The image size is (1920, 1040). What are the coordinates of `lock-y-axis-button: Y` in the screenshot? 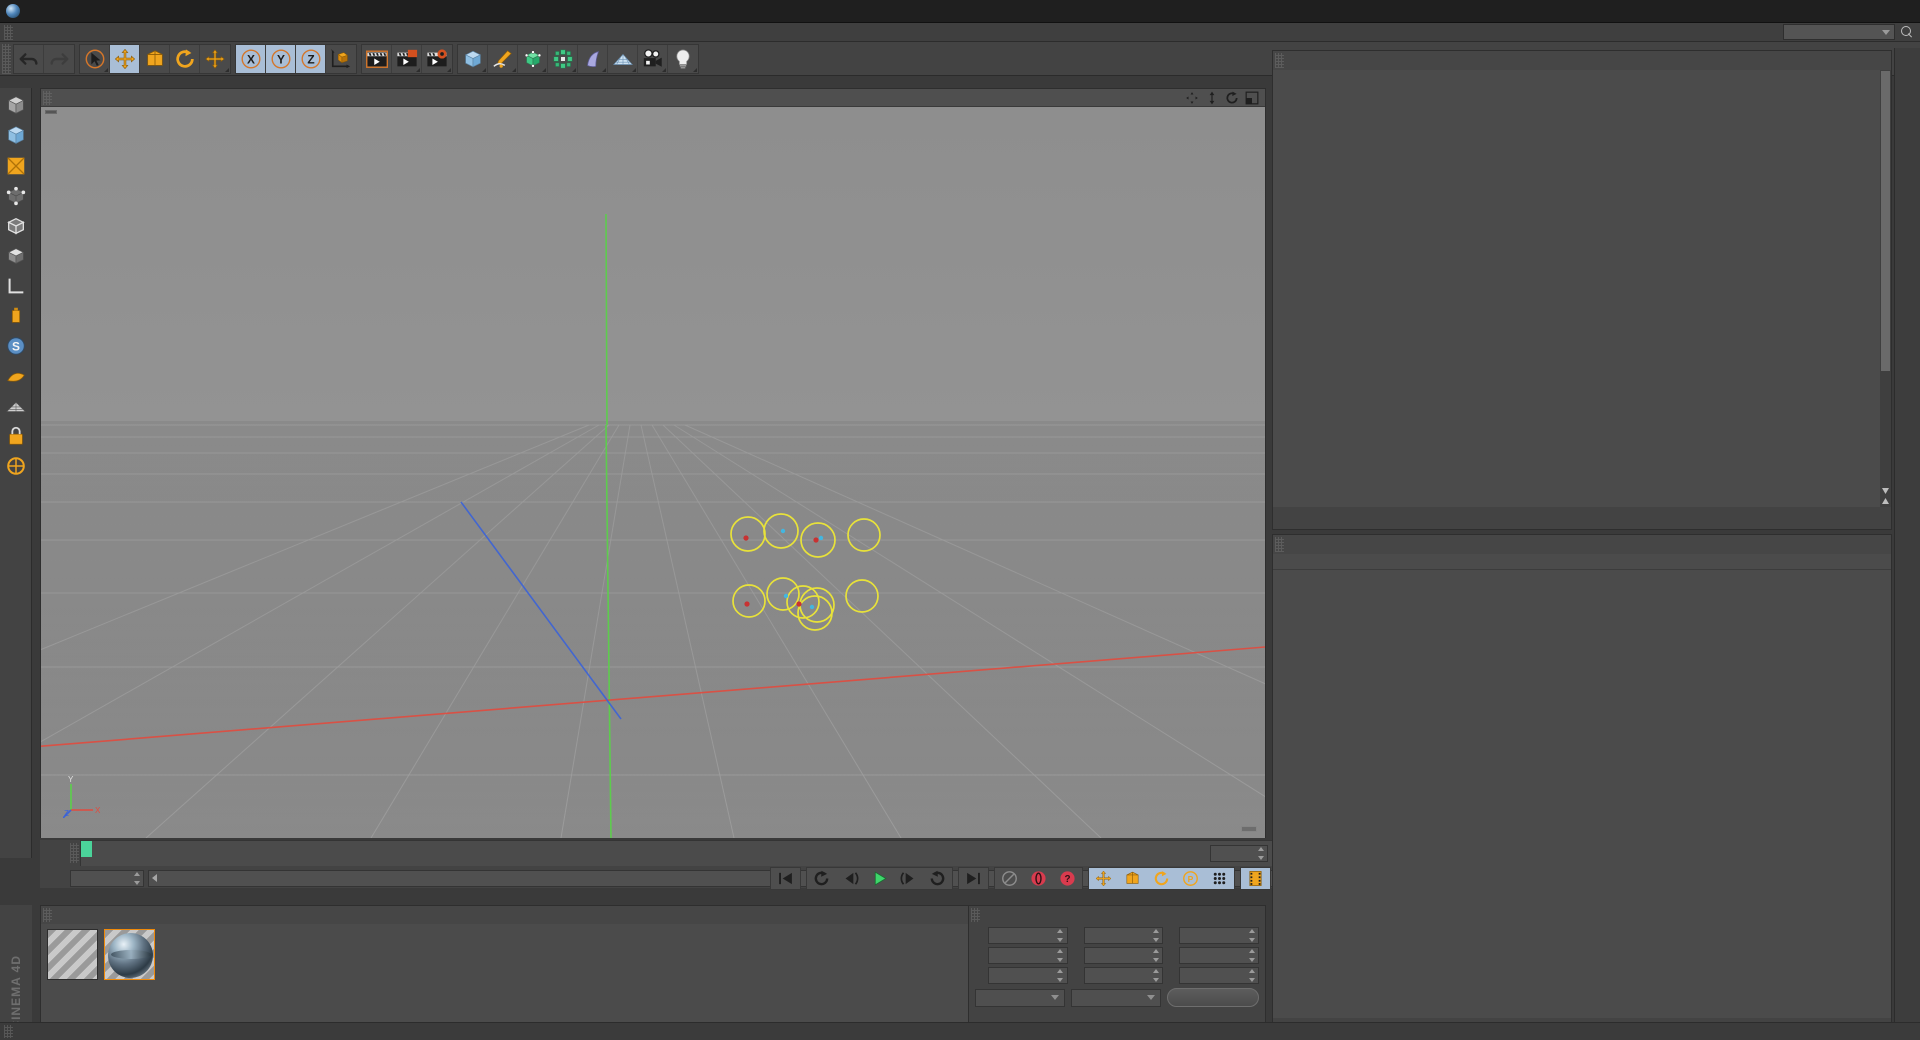 It's located at (281, 58).